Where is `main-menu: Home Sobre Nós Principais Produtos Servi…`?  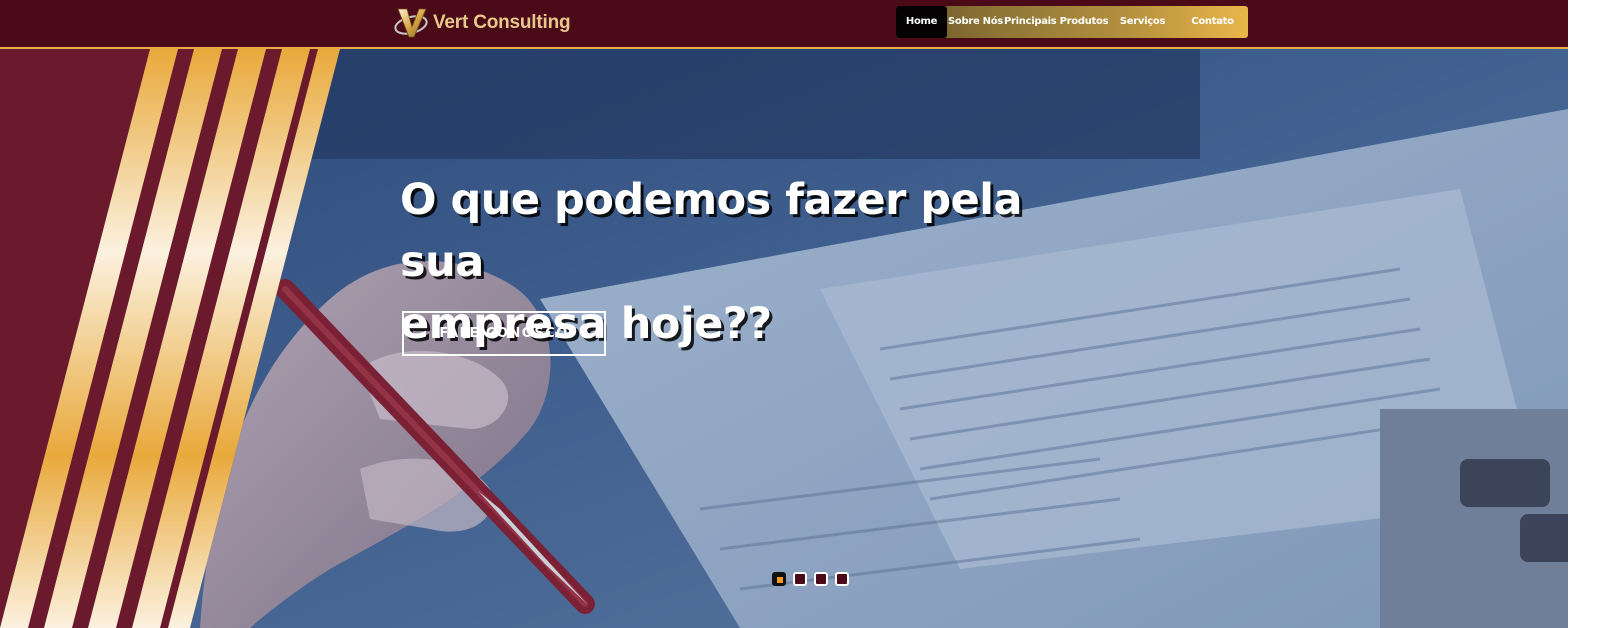
main-menu: Home Sobre Nós Principais Produtos Servi… is located at coordinates (1072, 22).